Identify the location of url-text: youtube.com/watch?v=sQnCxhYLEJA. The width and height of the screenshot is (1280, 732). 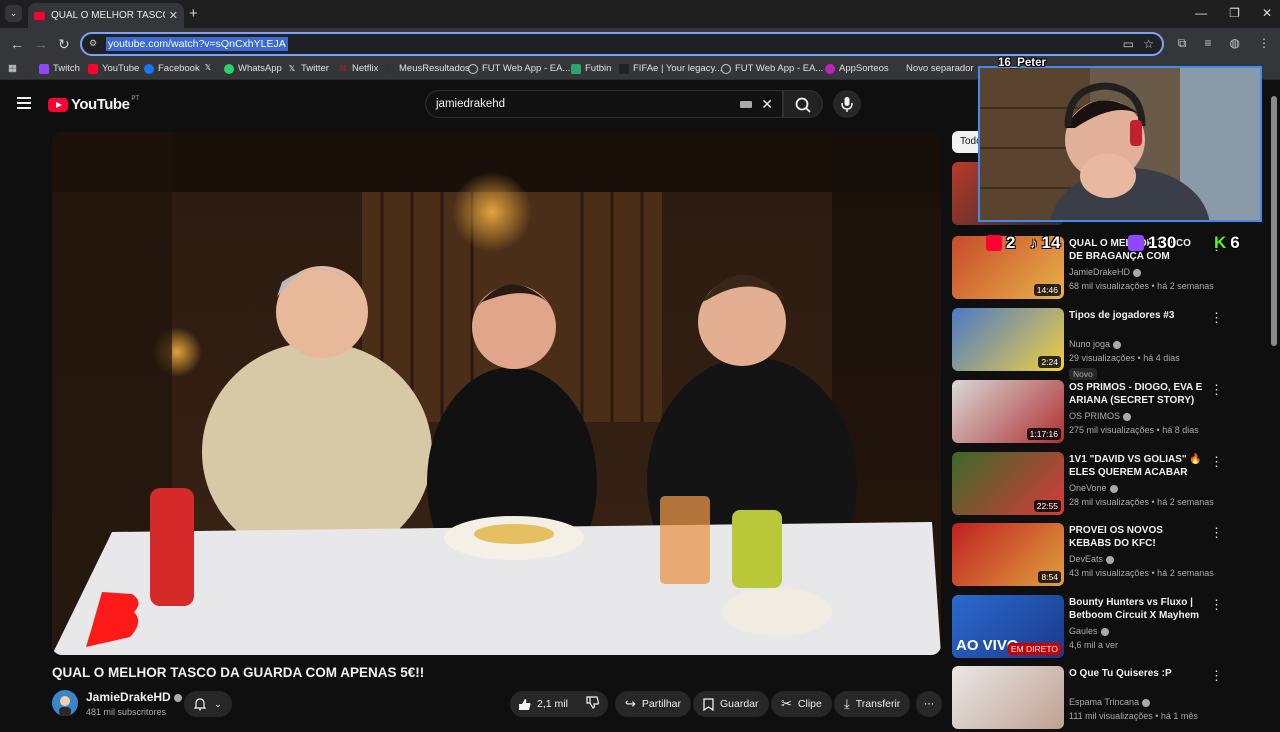
(197, 44).